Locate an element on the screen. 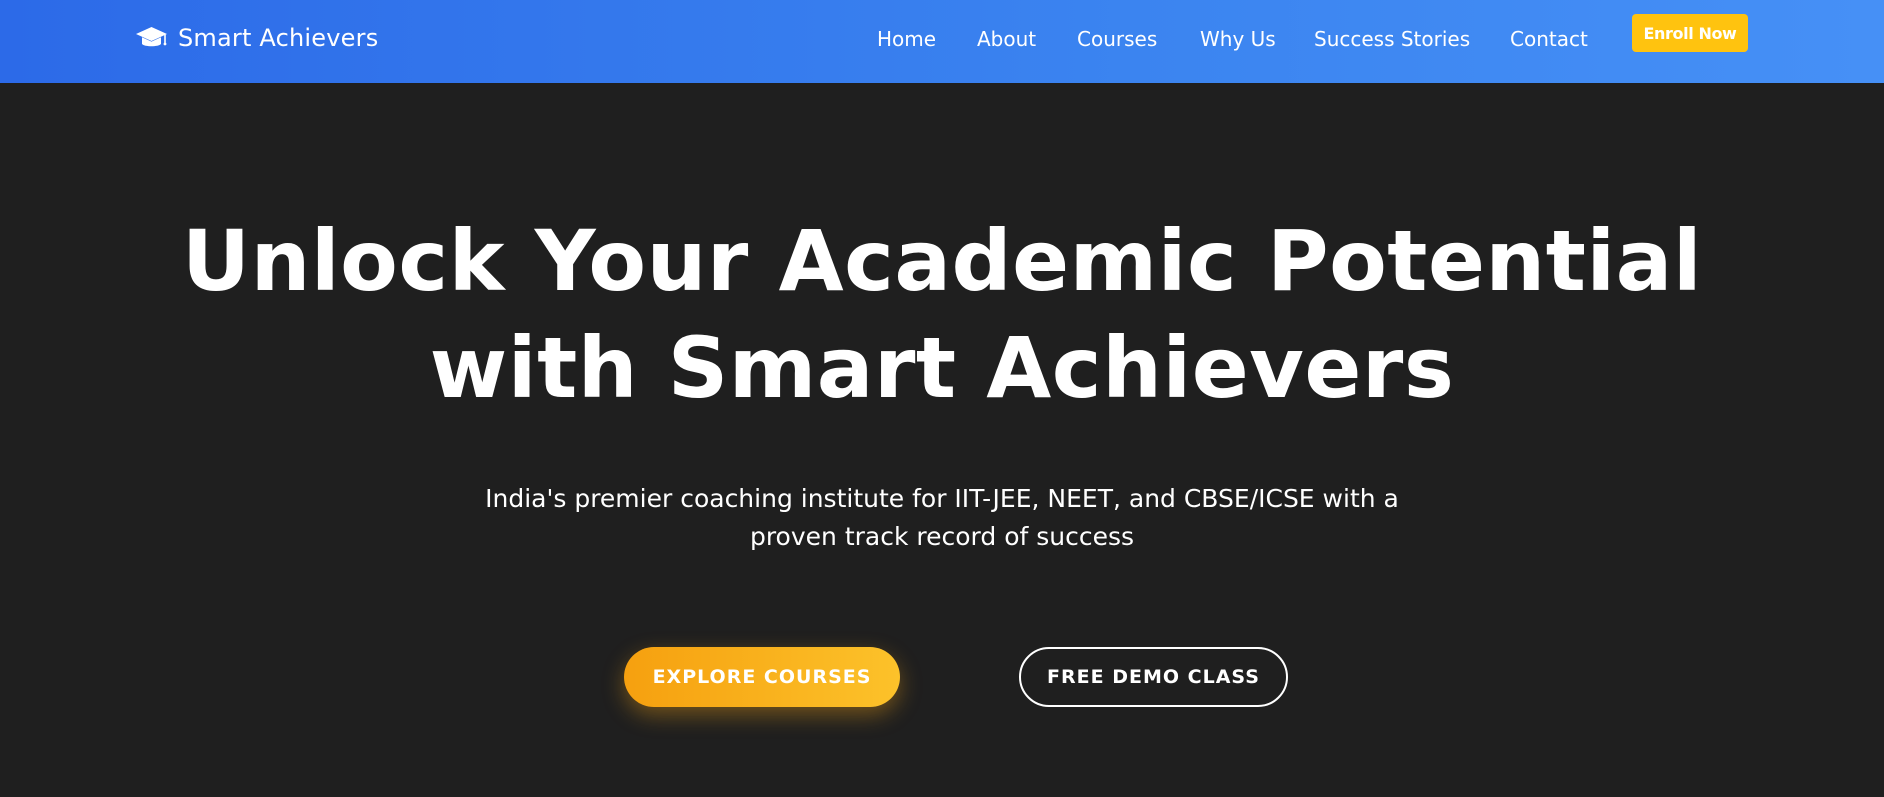 The width and height of the screenshot is (1884, 797). free-demo-class-button: FREE DEMO CLASS is located at coordinates (1153, 677).